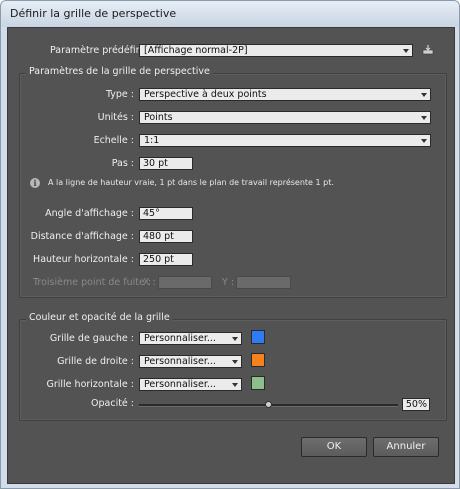  What do you see at coordinates (230, 14) in the screenshot?
I see `title-bar: Définir la grille de perspective` at bounding box center [230, 14].